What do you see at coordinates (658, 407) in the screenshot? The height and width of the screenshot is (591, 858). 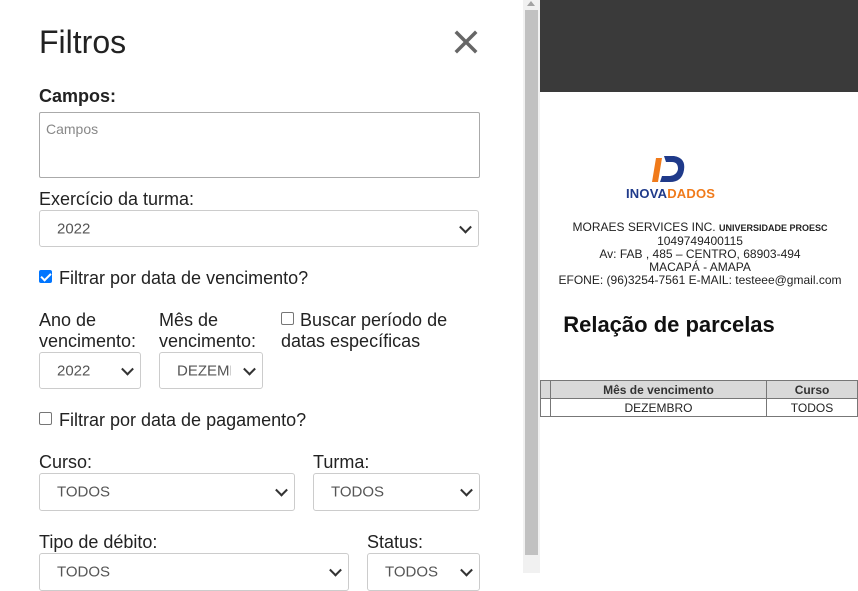 I see `table-cell: DEZEMBRO` at bounding box center [658, 407].